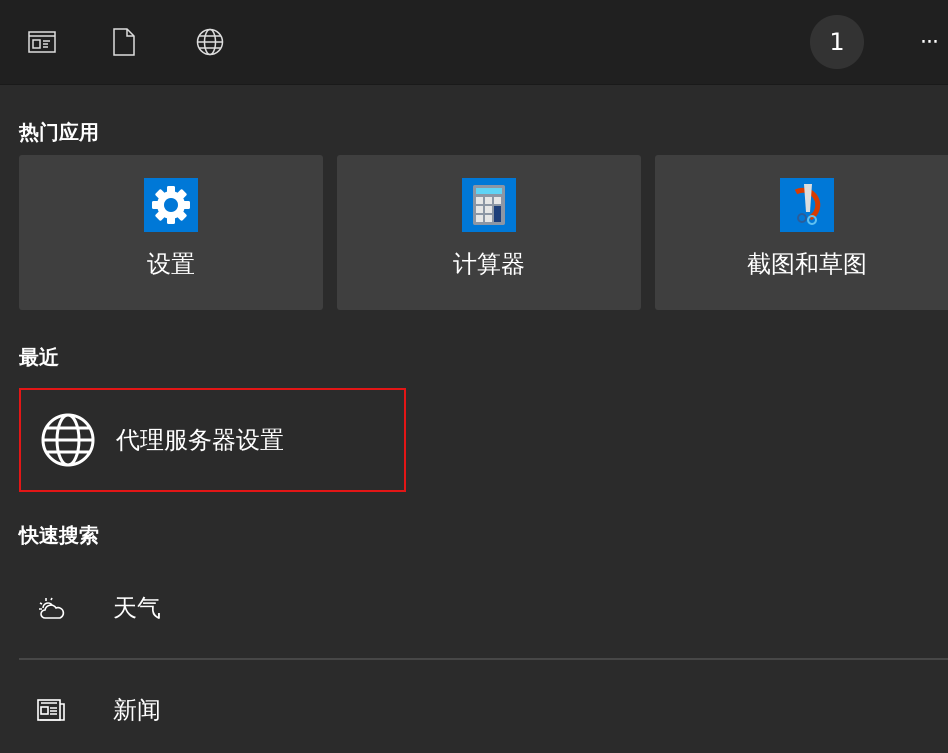  I want to click on app-tile: 计算器, so click(489, 232).